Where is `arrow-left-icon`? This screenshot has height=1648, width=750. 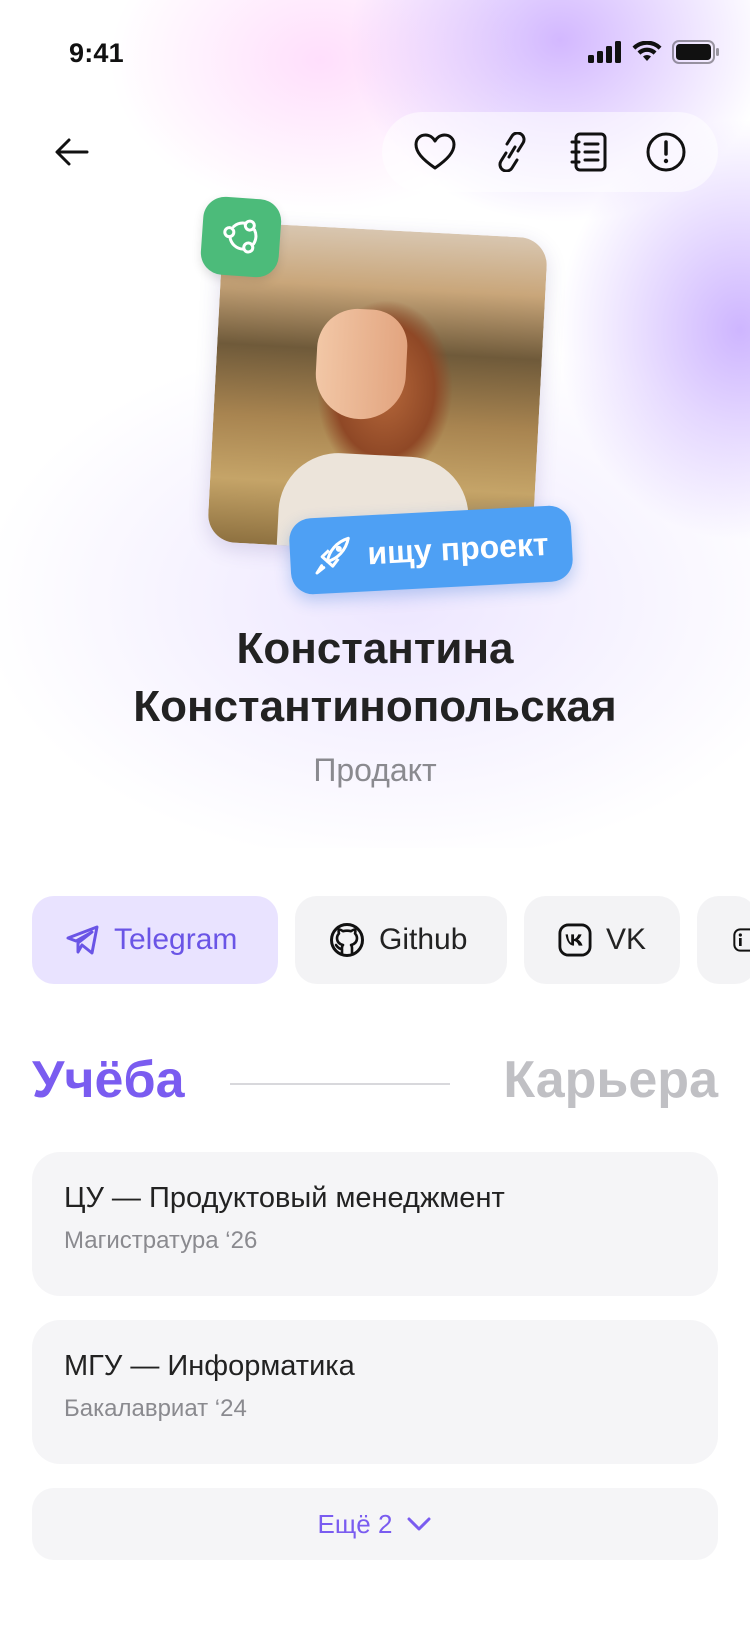 arrow-left-icon is located at coordinates (72, 152).